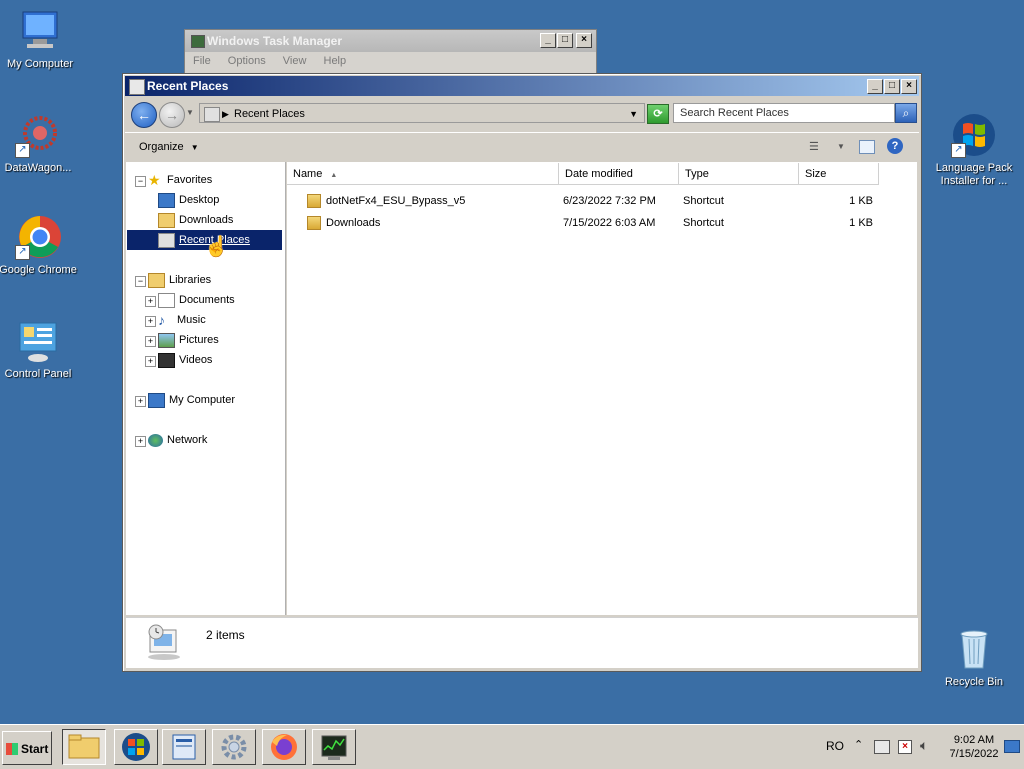 The height and width of the screenshot is (769, 1024). Describe the element at coordinates (166, 240) in the screenshot. I see `recent-places-icon` at that location.